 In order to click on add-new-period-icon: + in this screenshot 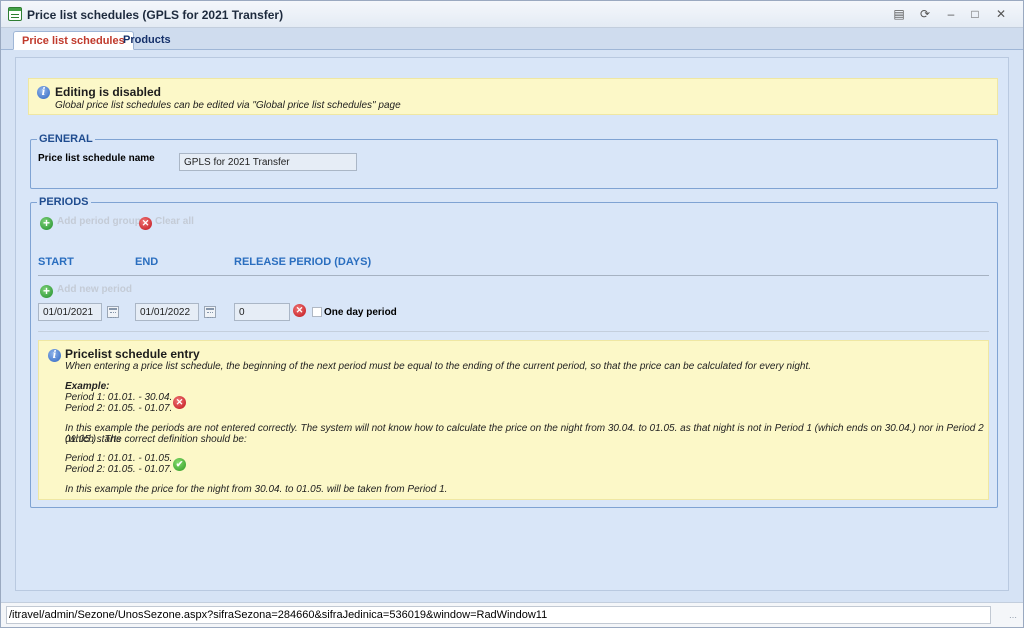, I will do `click(46, 291)`.